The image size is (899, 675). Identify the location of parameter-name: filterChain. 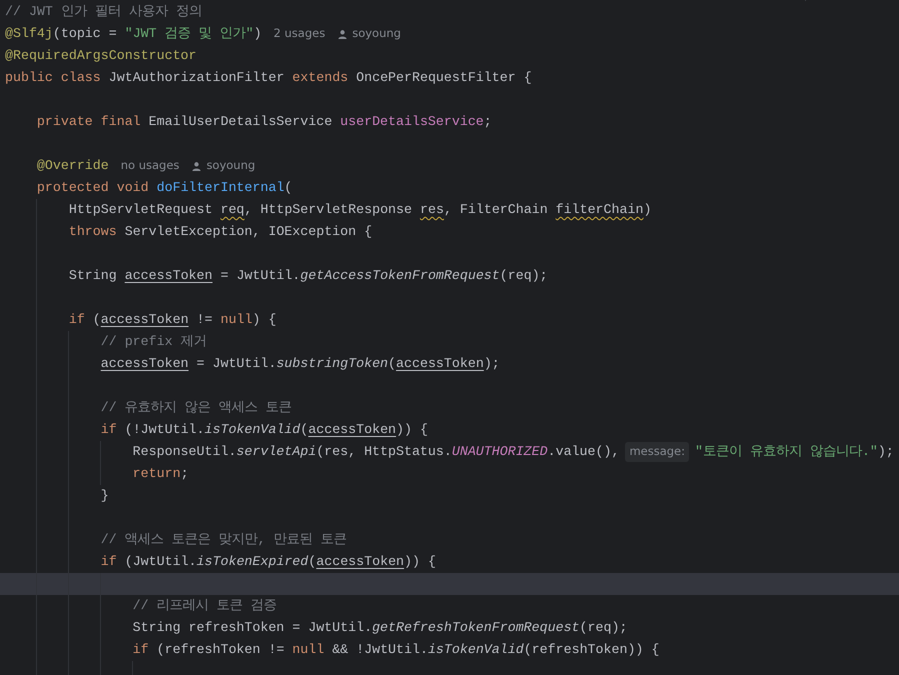
(600, 210).